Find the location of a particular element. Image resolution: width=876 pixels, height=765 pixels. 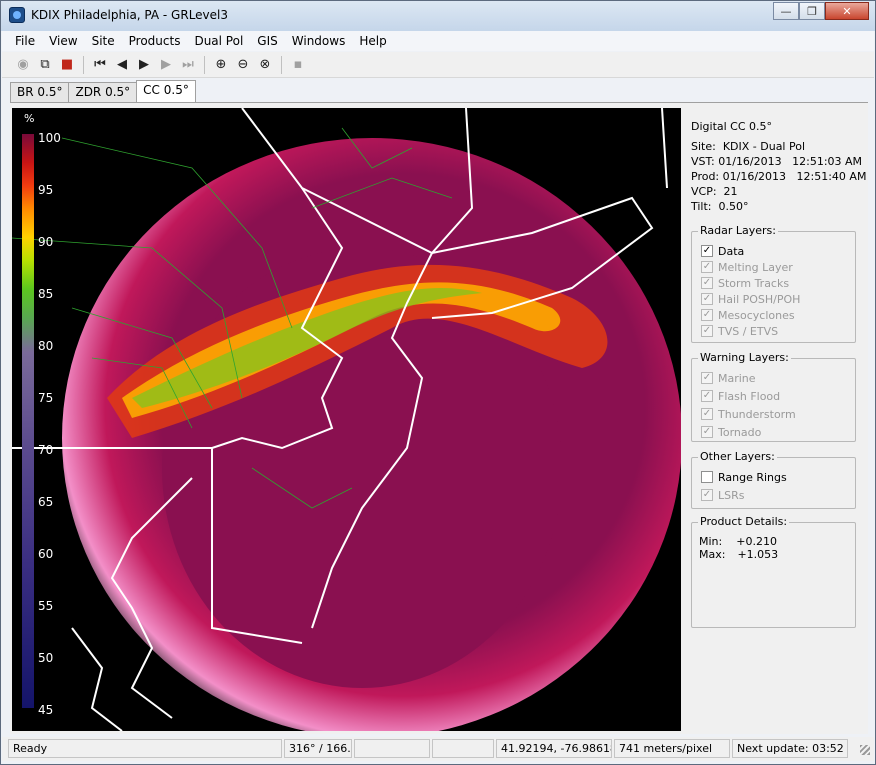

colorbar-tick: 65 is located at coordinates (45, 502).